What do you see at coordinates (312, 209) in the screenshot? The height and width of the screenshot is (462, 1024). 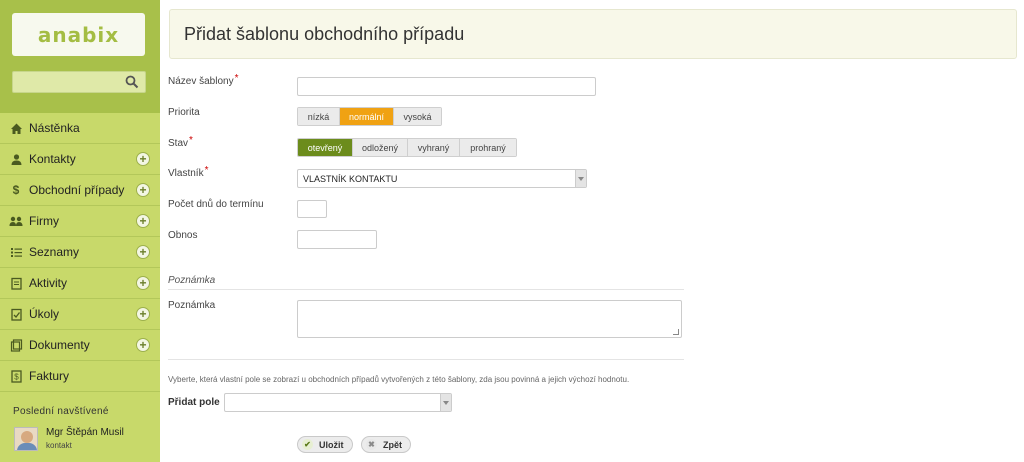 I see `days-input` at bounding box center [312, 209].